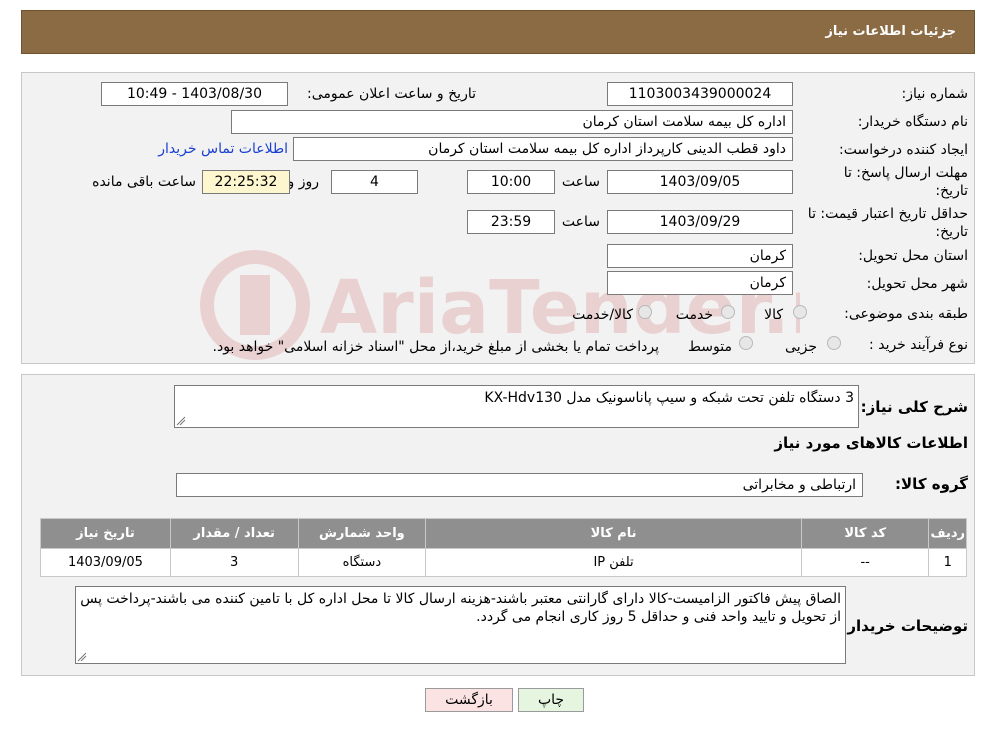 This screenshot has width=985, height=733. What do you see at coordinates (871, 443) in the screenshot?
I see `goods-info-title: اطلاعات کالاهای مورد نیاز` at bounding box center [871, 443].